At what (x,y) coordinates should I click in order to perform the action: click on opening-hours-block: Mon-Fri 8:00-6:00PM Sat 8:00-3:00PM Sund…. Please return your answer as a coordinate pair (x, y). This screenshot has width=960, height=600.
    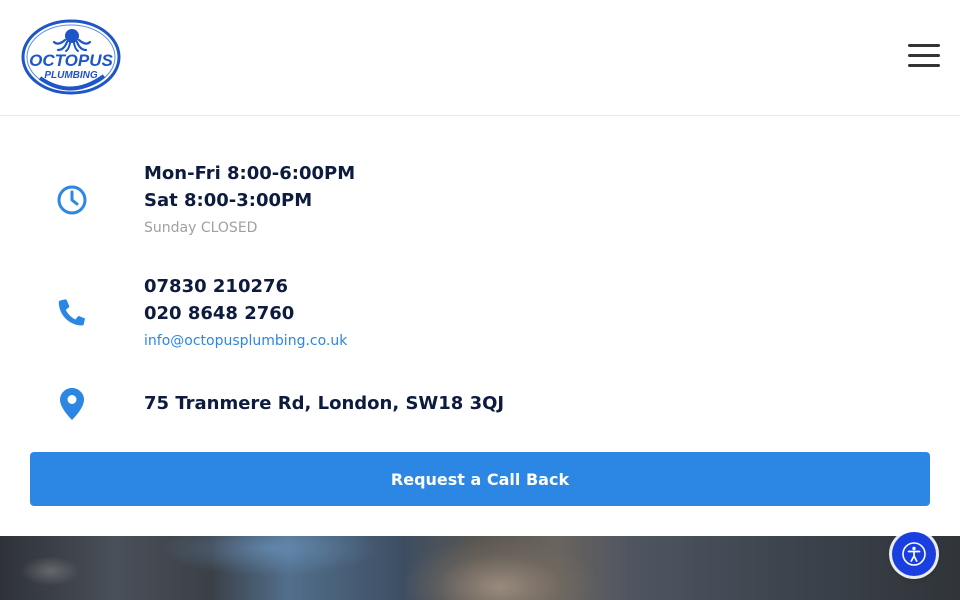
    Looking at the image, I should click on (480, 203).